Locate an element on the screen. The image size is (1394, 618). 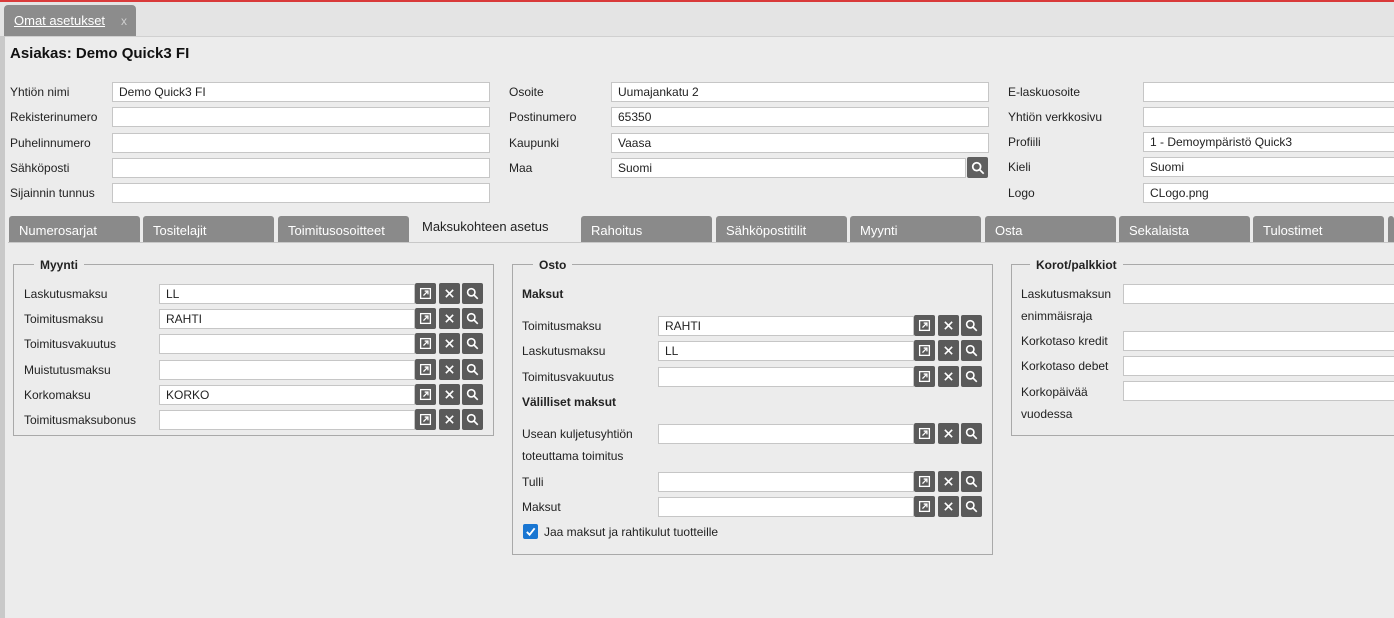
purchase-row-1-search-button is located at coordinates (971, 325).